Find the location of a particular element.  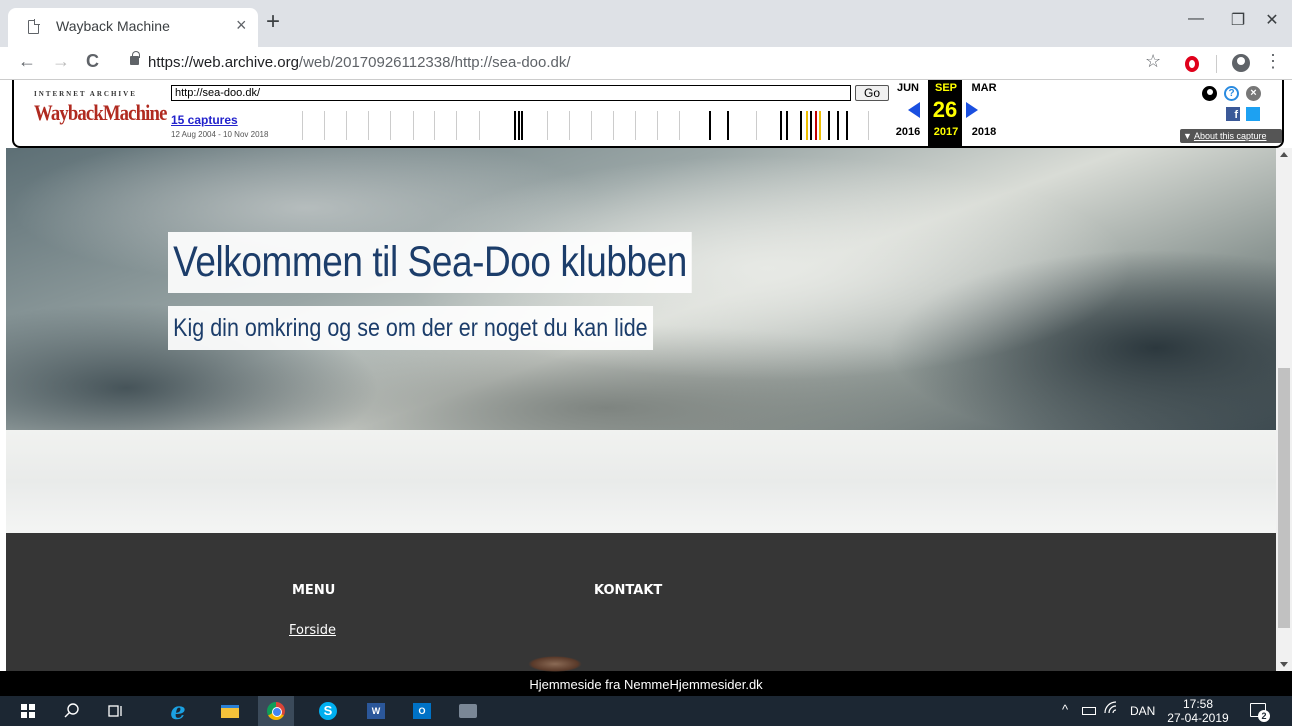

go-button: Go is located at coordinates (872, 93).